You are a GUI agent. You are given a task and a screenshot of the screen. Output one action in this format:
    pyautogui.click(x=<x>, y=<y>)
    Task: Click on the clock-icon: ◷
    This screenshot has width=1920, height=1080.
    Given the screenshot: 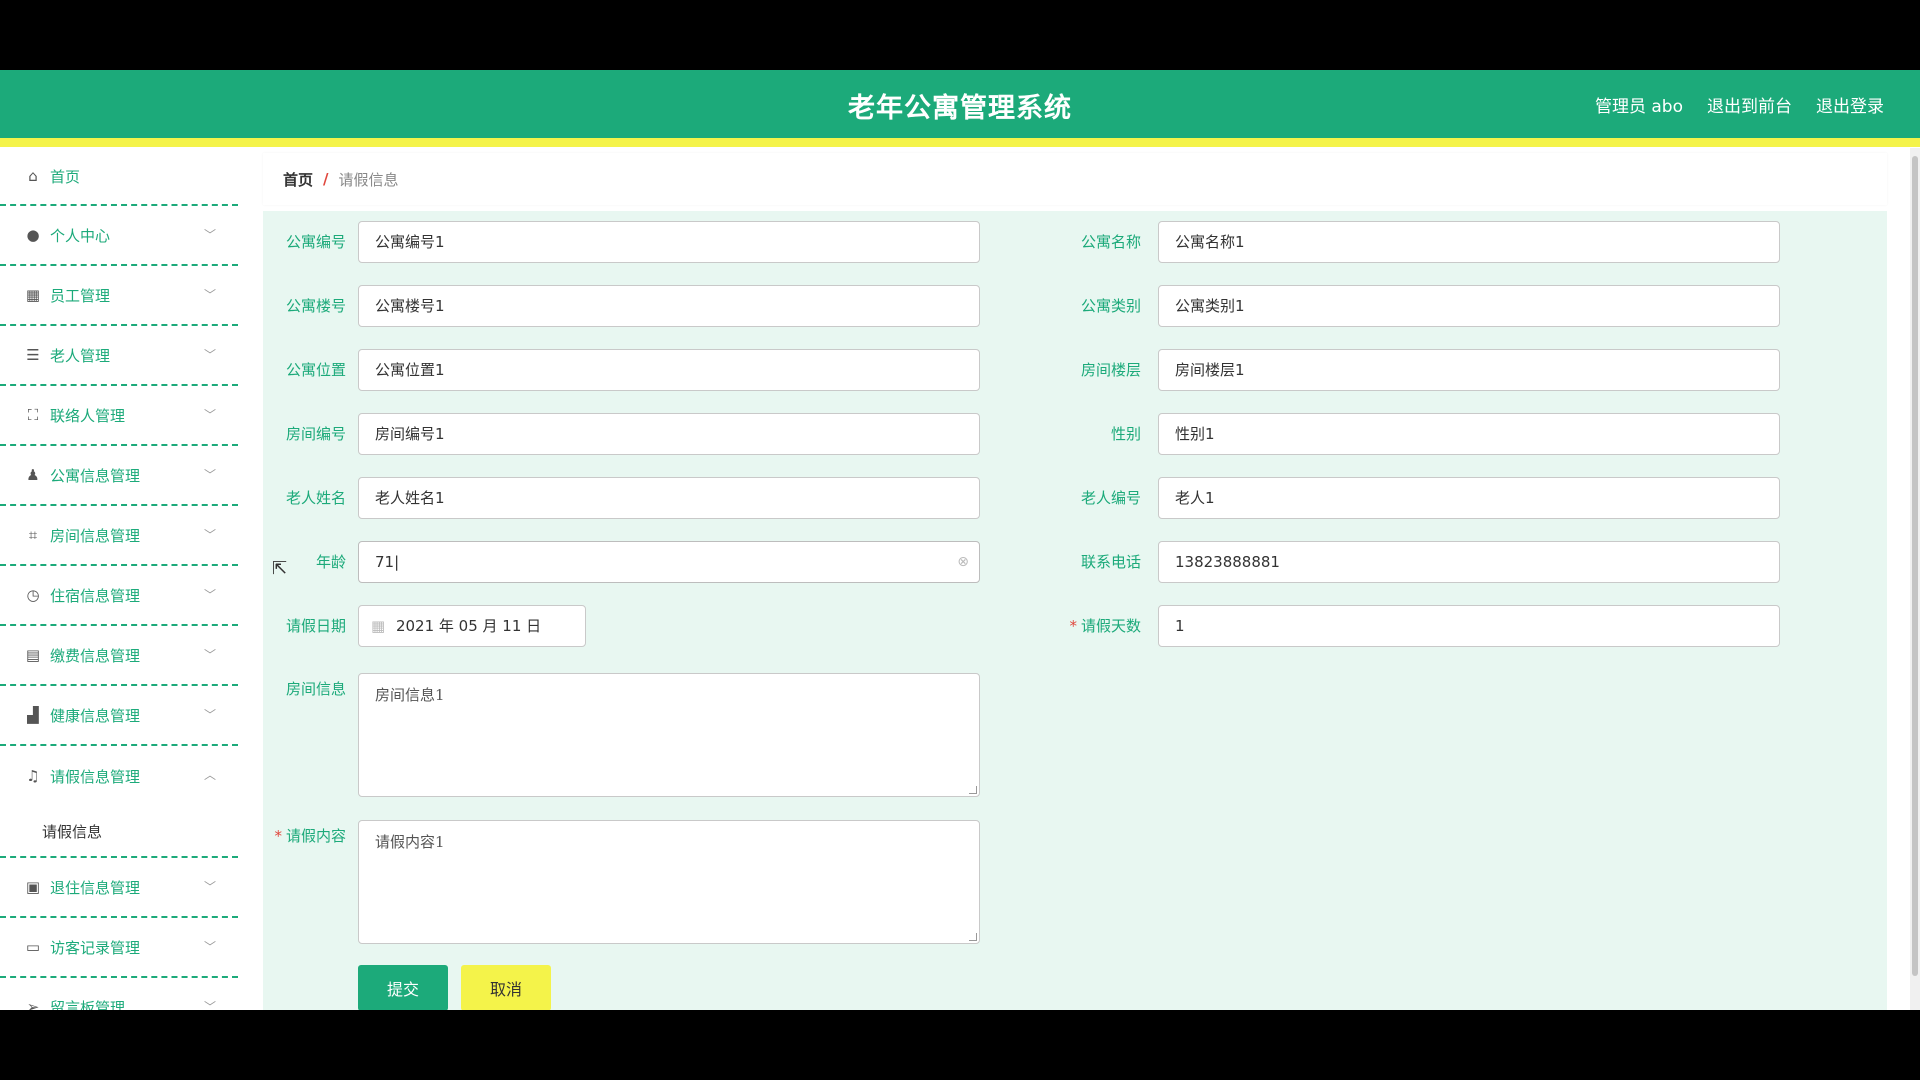 What is the action you would take?
    pyautogui.click(x=33, y=595)
    